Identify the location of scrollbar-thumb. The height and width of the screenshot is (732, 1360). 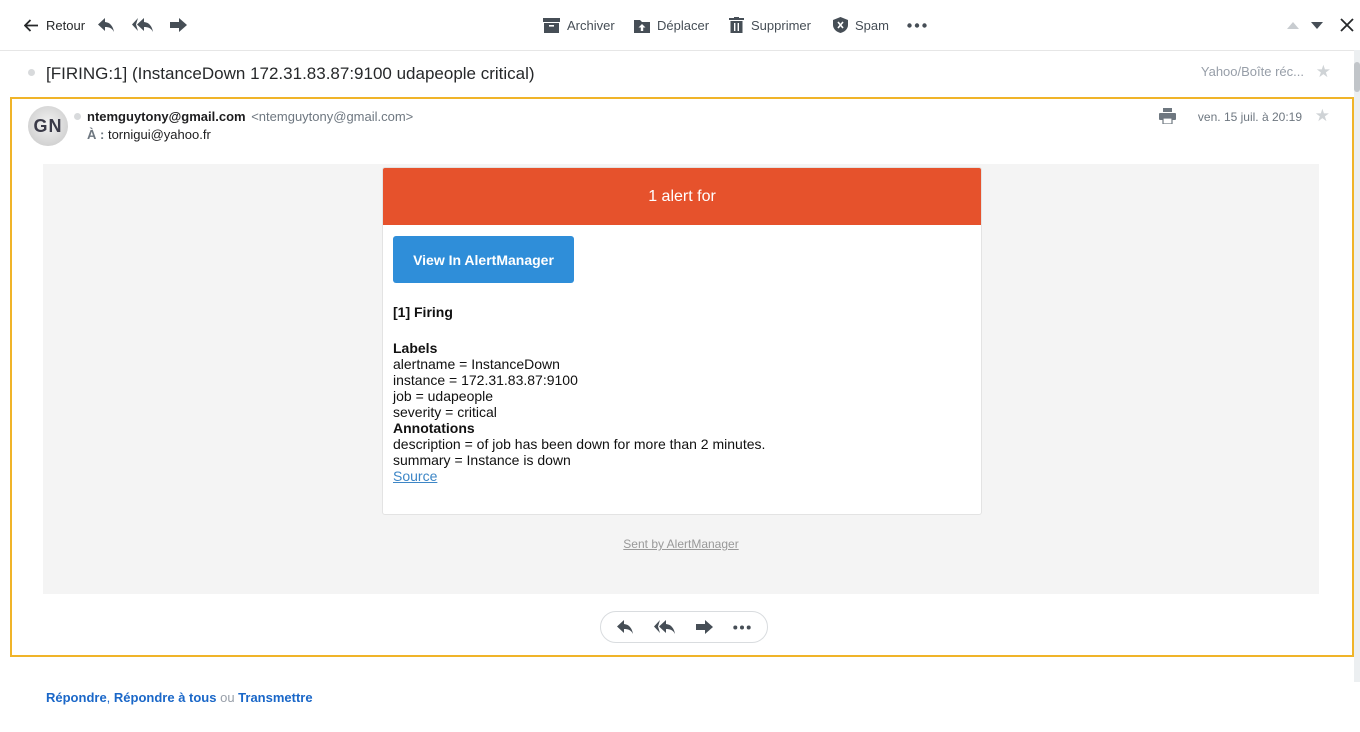
(1357, 77).